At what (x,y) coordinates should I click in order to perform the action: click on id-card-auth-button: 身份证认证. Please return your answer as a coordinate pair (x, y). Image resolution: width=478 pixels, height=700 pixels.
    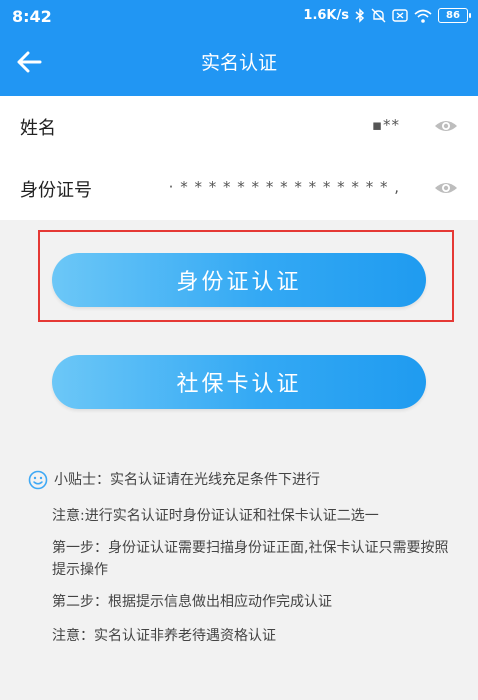
    Looking at the image, I should click on (239, 280).